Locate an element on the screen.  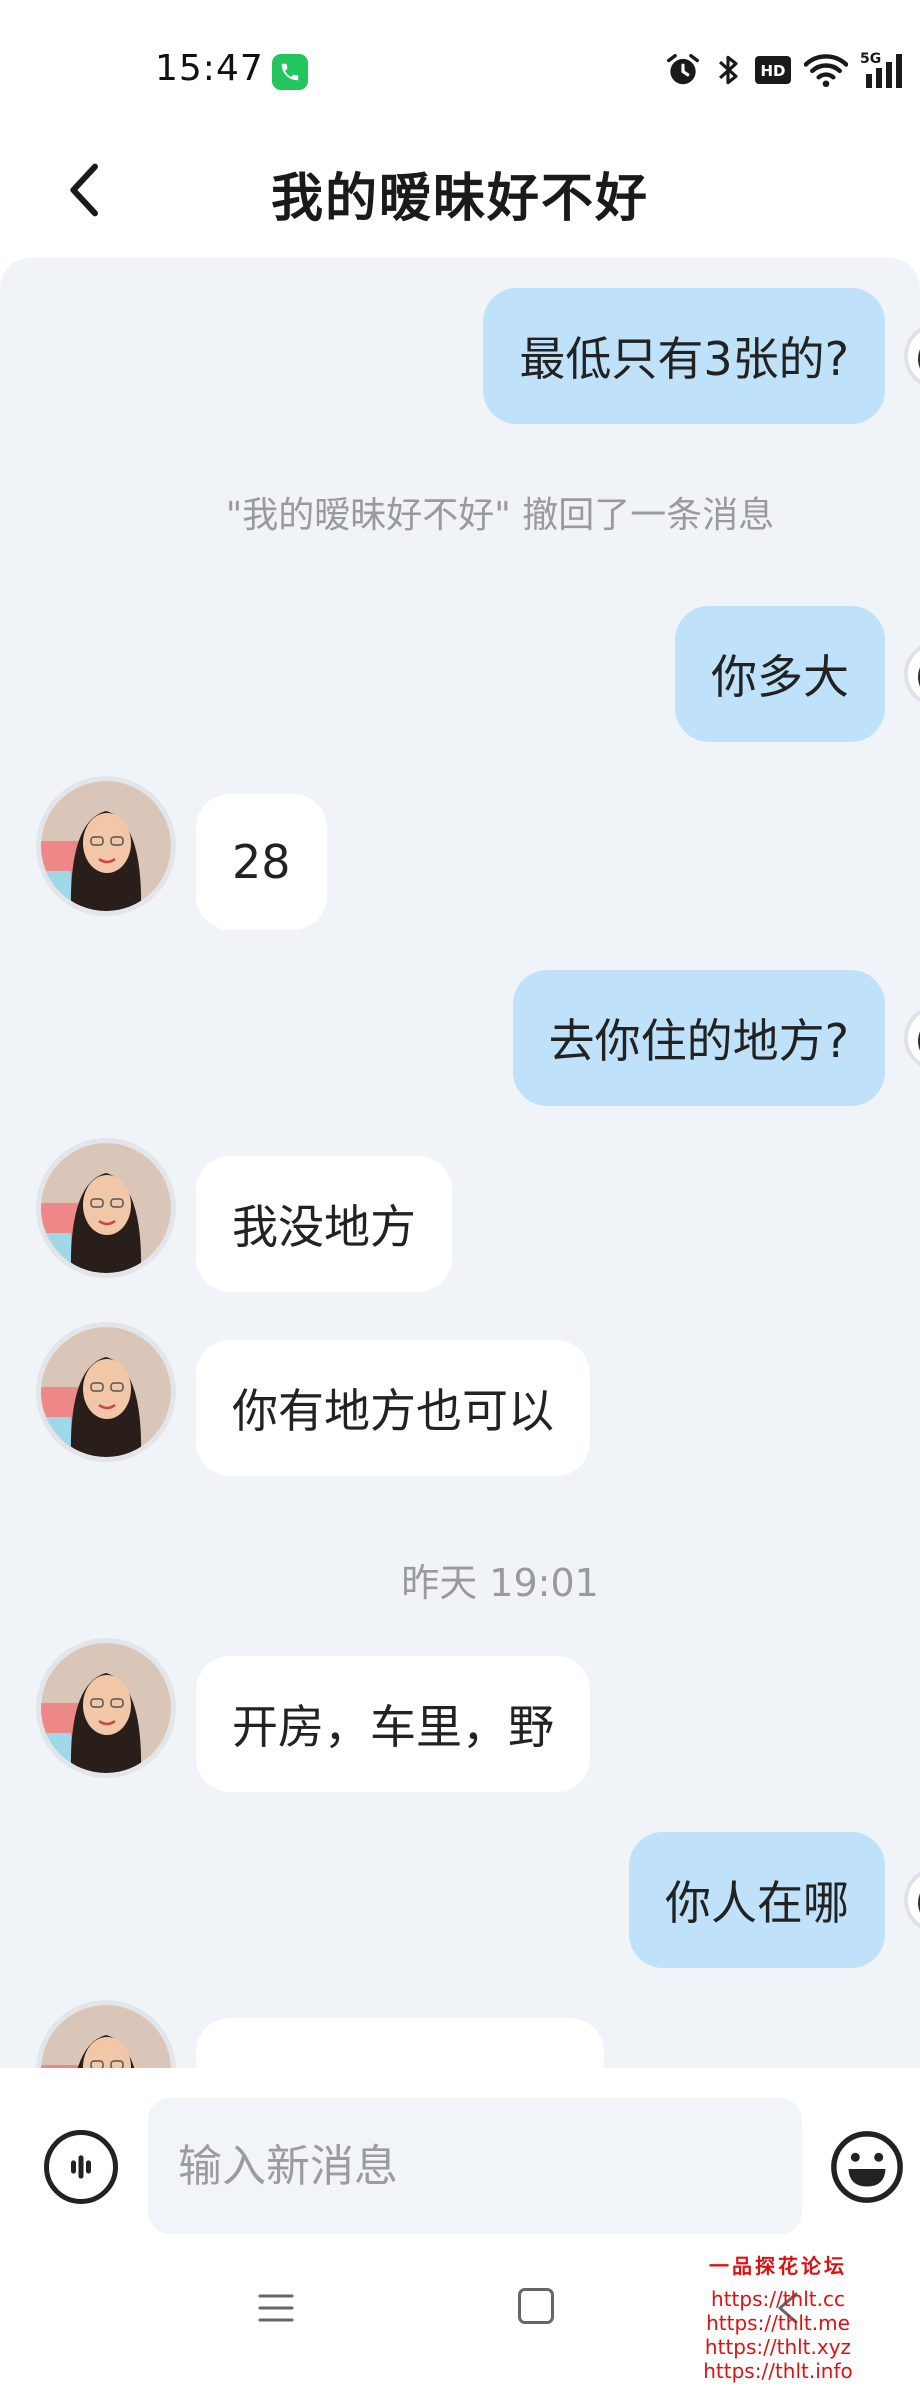
message-row-outgoing: 你人在哪 is located at coordinates (460, 1900).